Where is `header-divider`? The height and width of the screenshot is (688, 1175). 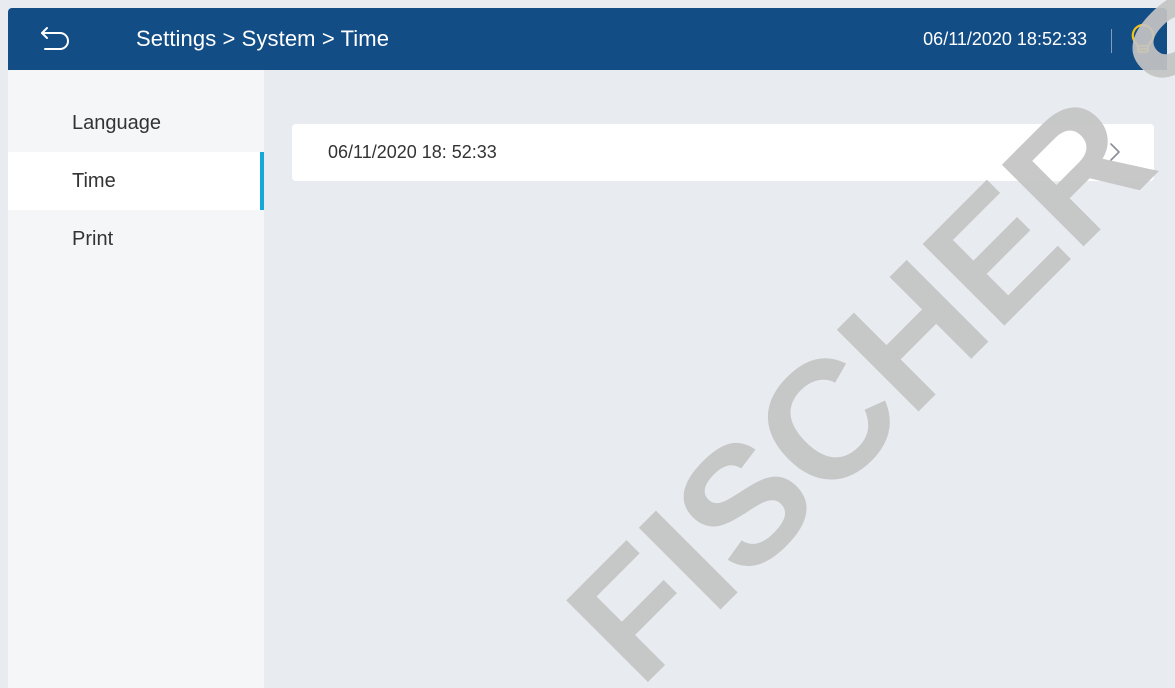
header-divider is located at coordinates (1111, 41).